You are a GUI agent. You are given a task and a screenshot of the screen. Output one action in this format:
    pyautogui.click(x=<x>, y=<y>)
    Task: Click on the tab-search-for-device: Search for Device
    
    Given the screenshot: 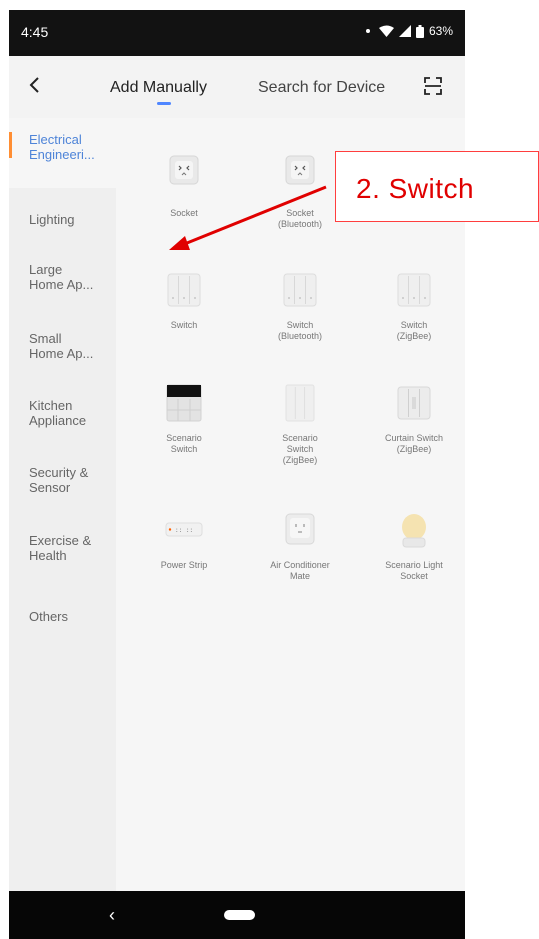 What is the action you would take?
    pyautogui.click(x=321, y=88)
    